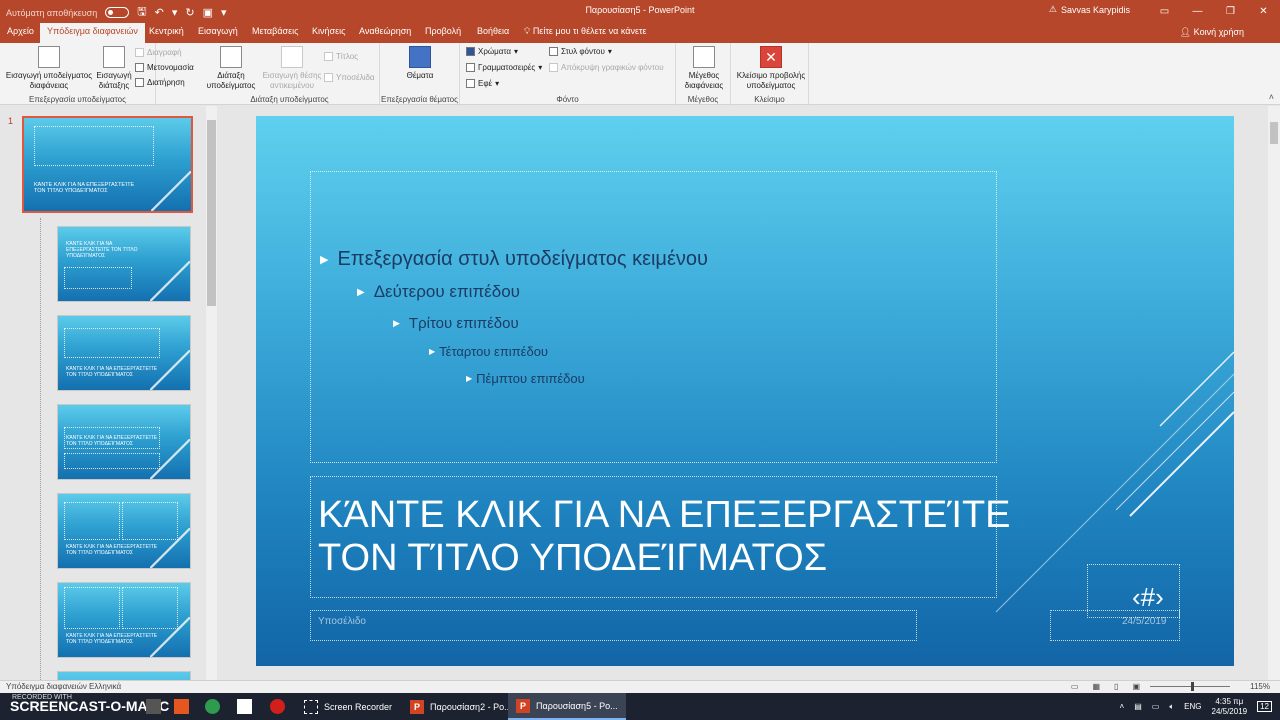  Describe the element at coordinates (1212, 32) in the screenshot. I see `share-button: 👤︎ Κοινή χρήση` at that location.